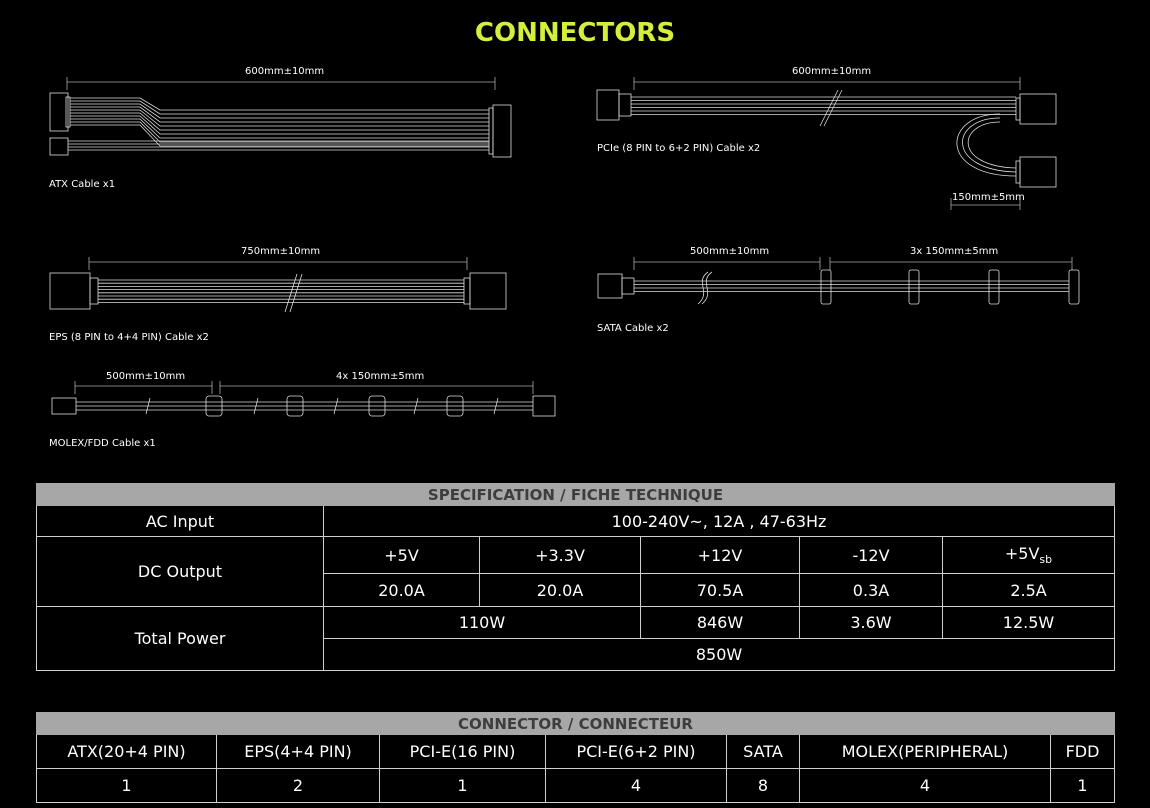  What do you see at coordinates (560, 590) in the screenshot?
I see `current-3v3: 20.0A` at bounding box center [560, 590].